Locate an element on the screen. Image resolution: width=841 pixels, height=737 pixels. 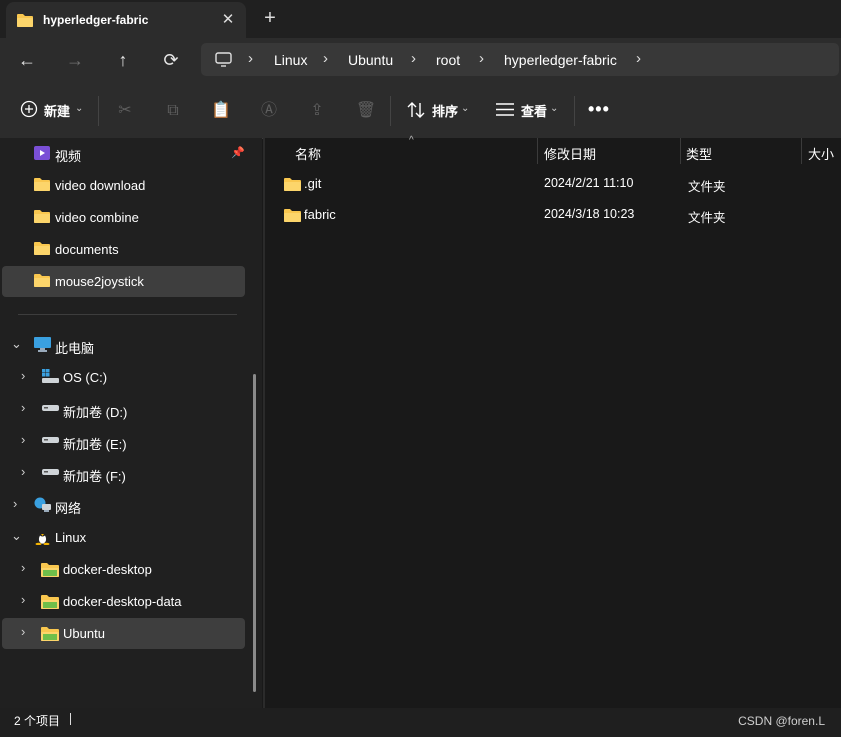
sort-button: 排序 is located at coordinates (445, 110).